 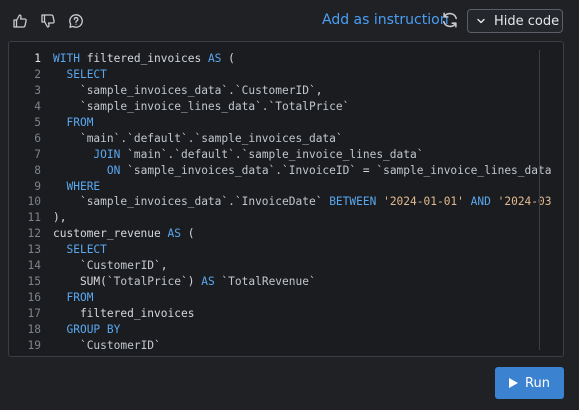 I want to click on code-line: 3 `sample_invoices_data`.`CustomerID`,, so click(x=280, y=91).